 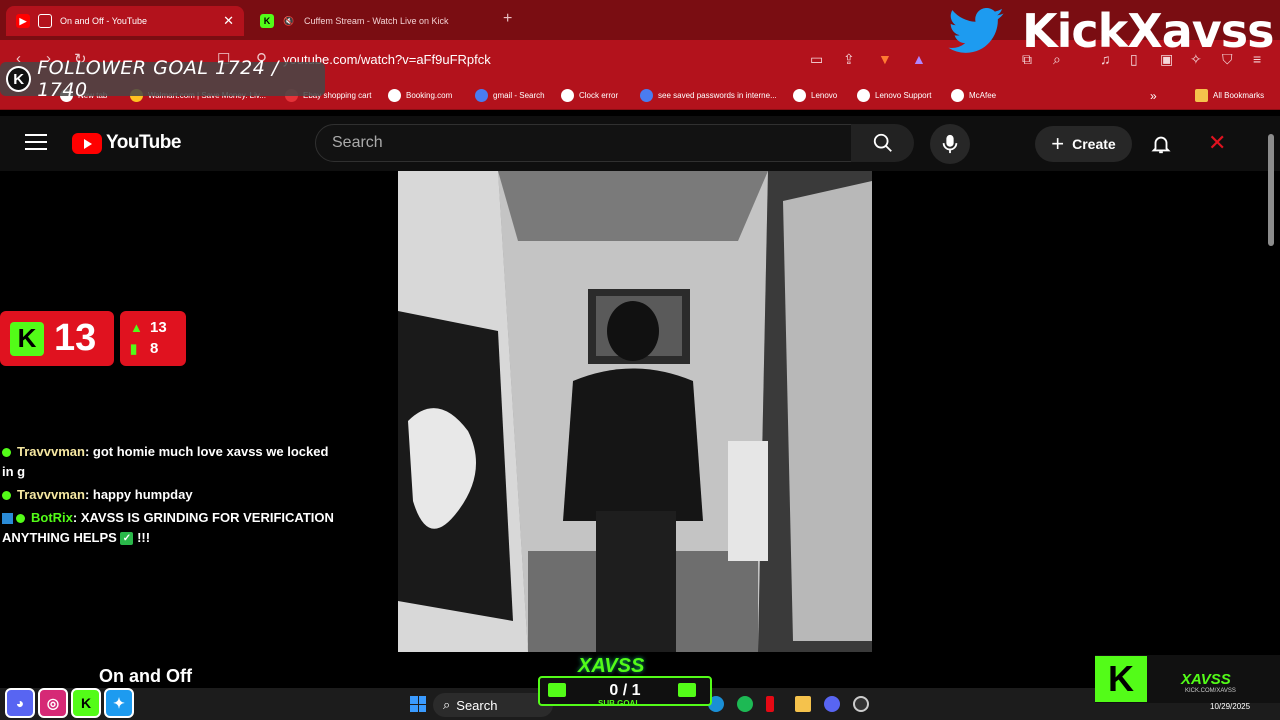 I want to click on search-button, so click(x=882, y=143).